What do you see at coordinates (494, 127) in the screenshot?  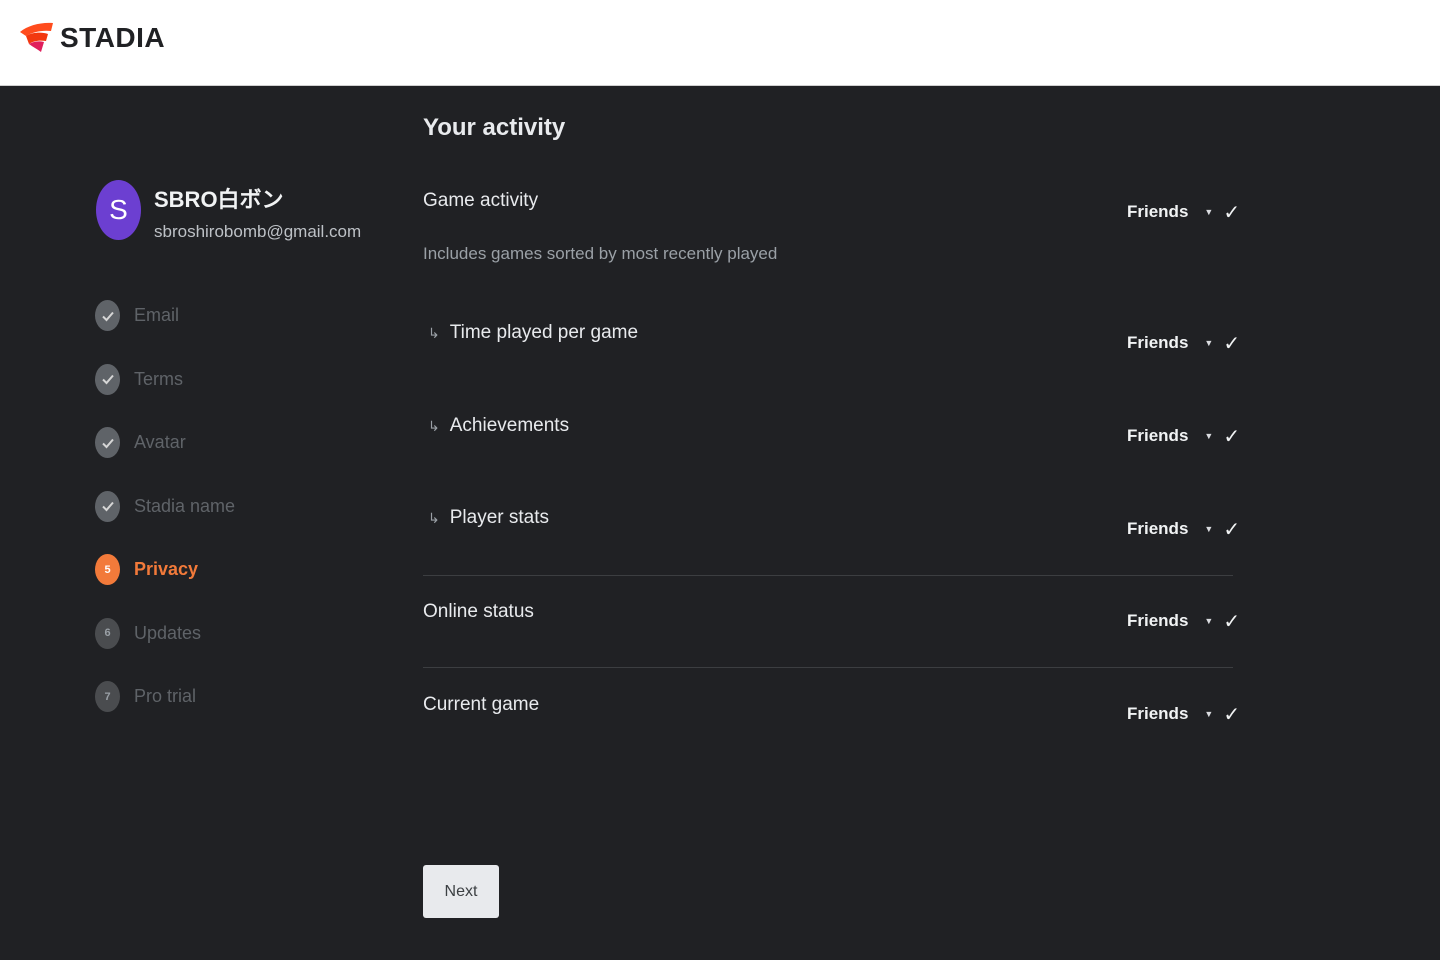 I see `section-title: Your activity` at bounding box center [494, 127].